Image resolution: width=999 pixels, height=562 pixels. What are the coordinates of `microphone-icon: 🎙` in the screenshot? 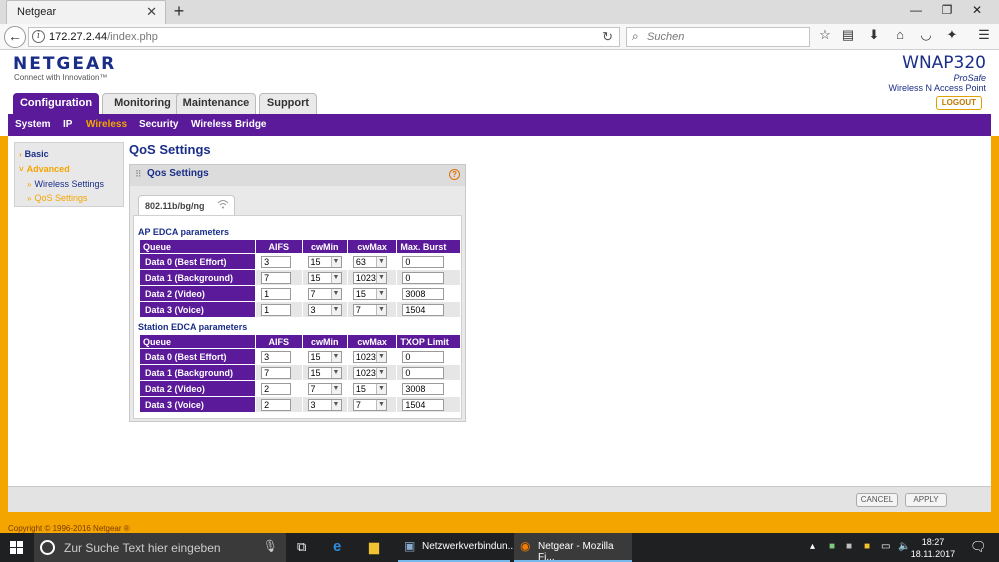 It's located at (270, 546).